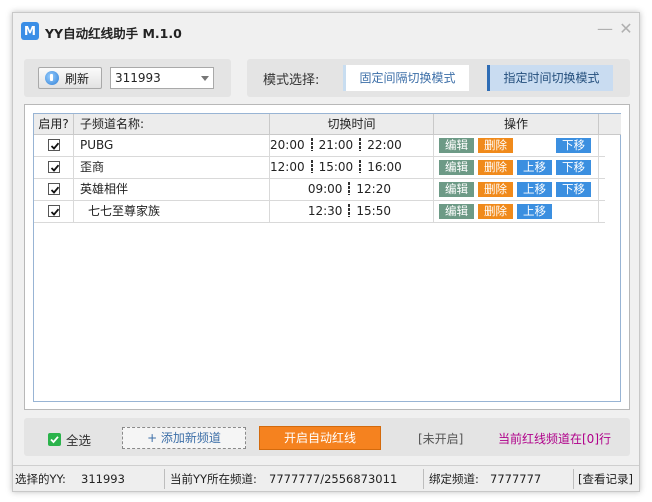 This screenshot has width=652, height=502. I want to click on add-channel-button: + 添加新频道, so click(184, 438).